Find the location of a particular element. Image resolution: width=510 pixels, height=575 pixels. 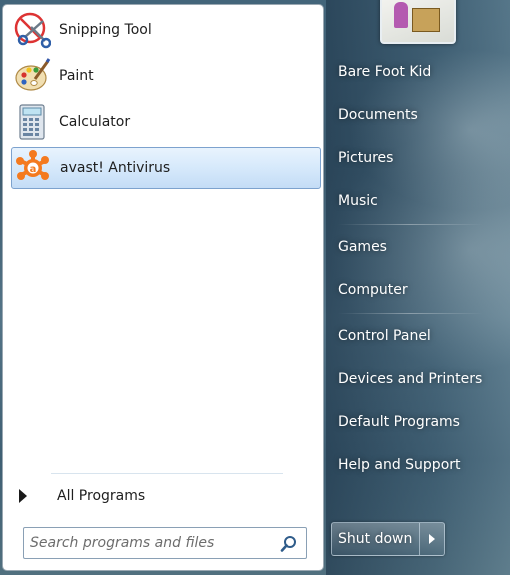

user-picture-desk is located at coordinates (426, 20).